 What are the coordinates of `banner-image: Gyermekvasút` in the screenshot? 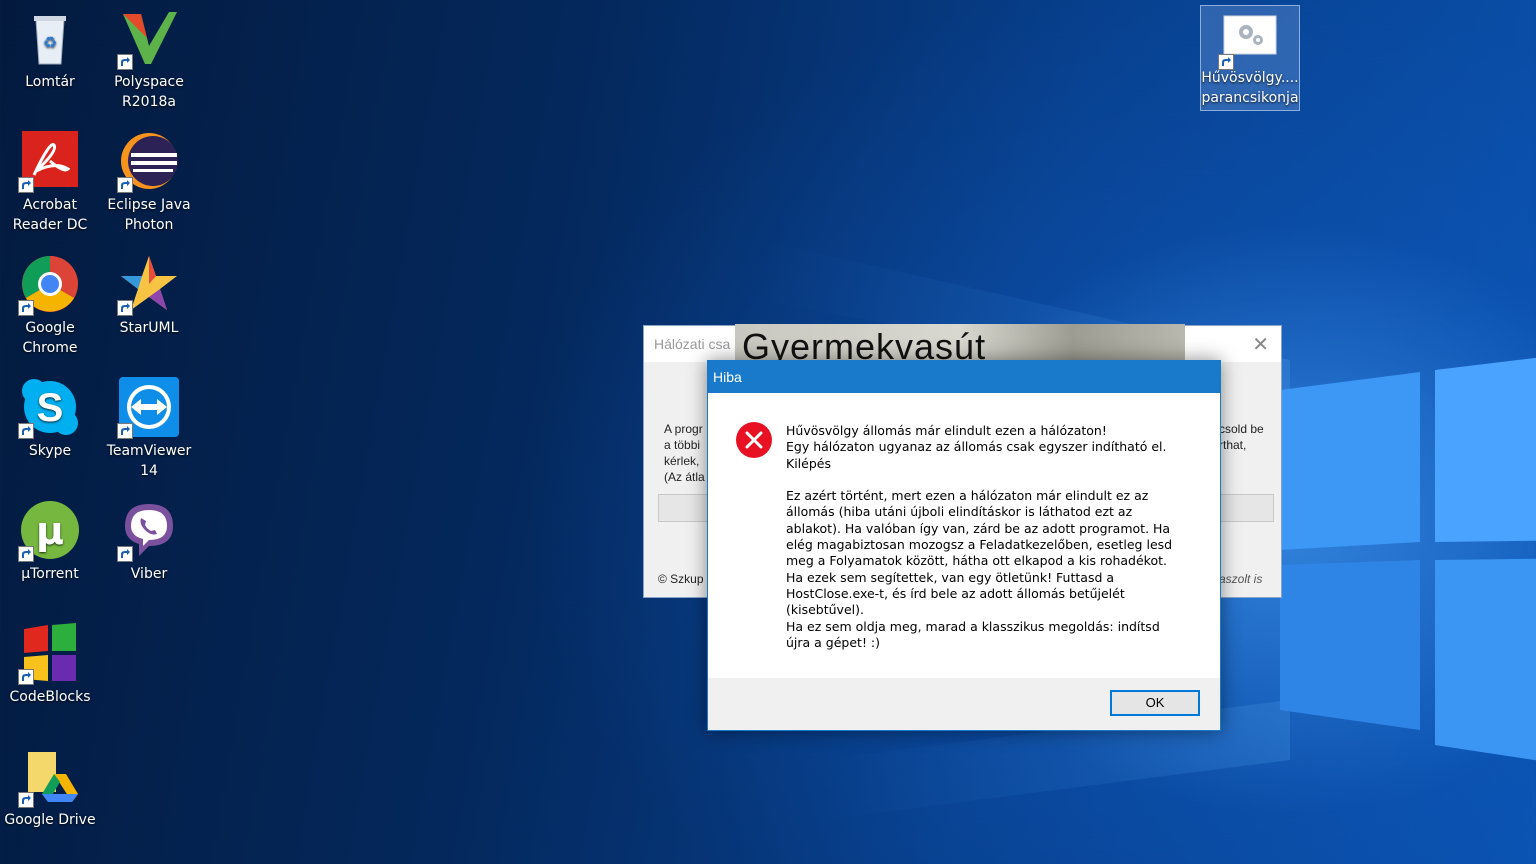 It's located at (960, 343).